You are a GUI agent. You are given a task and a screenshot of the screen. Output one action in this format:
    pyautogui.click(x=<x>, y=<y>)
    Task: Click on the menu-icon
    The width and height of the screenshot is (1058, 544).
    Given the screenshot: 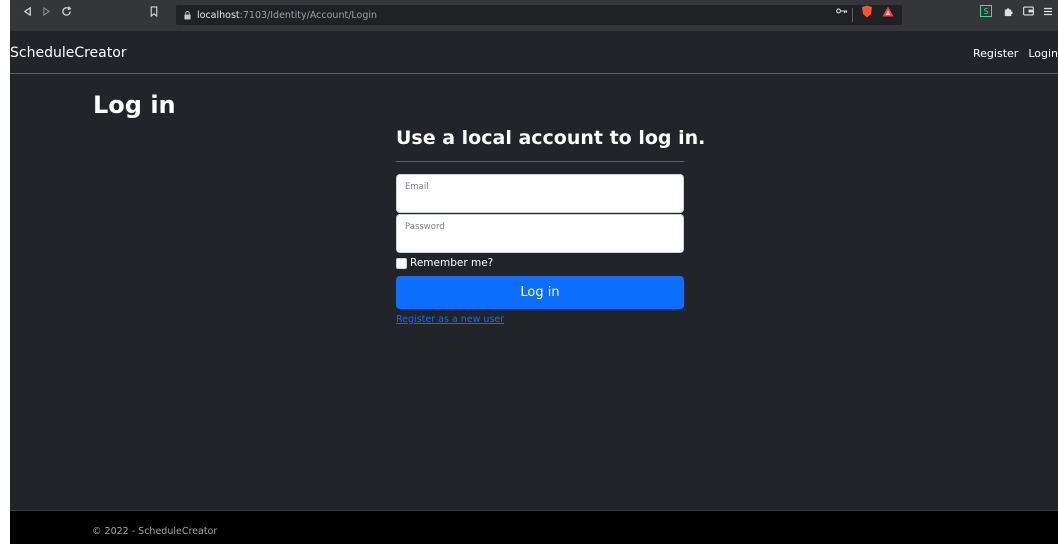 What is the action you would take?
    pyautogui.click(x=1048, y=11)
    